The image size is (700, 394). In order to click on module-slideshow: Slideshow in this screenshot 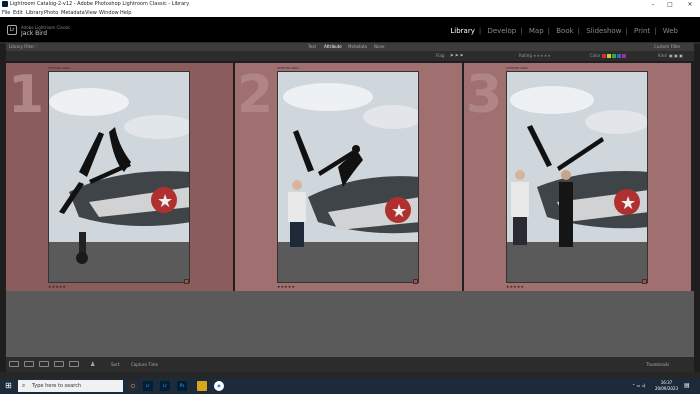, I will do `click(603, 31)`.